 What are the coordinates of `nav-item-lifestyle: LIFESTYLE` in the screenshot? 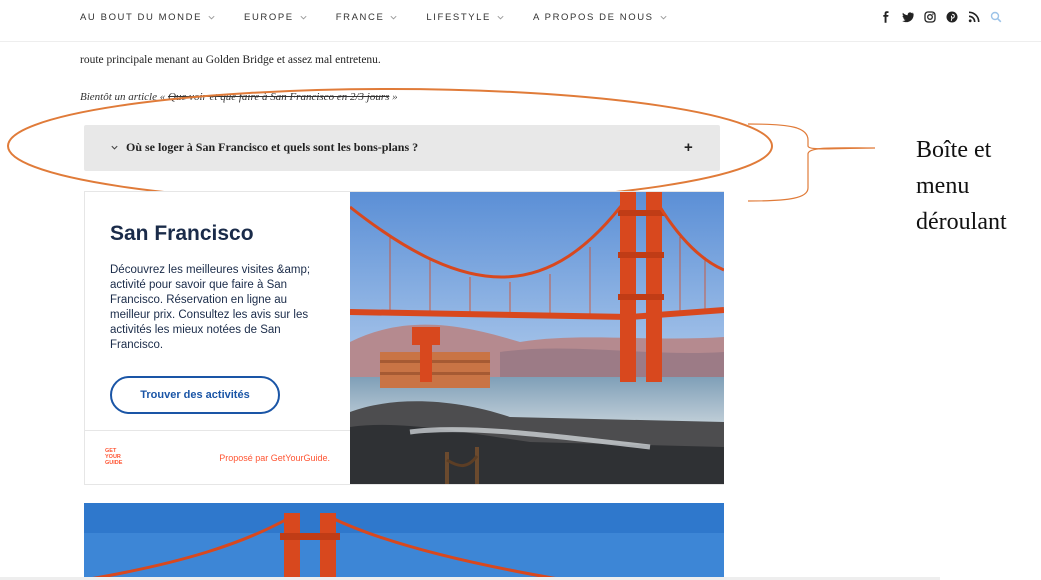 It's located at (465, 17).